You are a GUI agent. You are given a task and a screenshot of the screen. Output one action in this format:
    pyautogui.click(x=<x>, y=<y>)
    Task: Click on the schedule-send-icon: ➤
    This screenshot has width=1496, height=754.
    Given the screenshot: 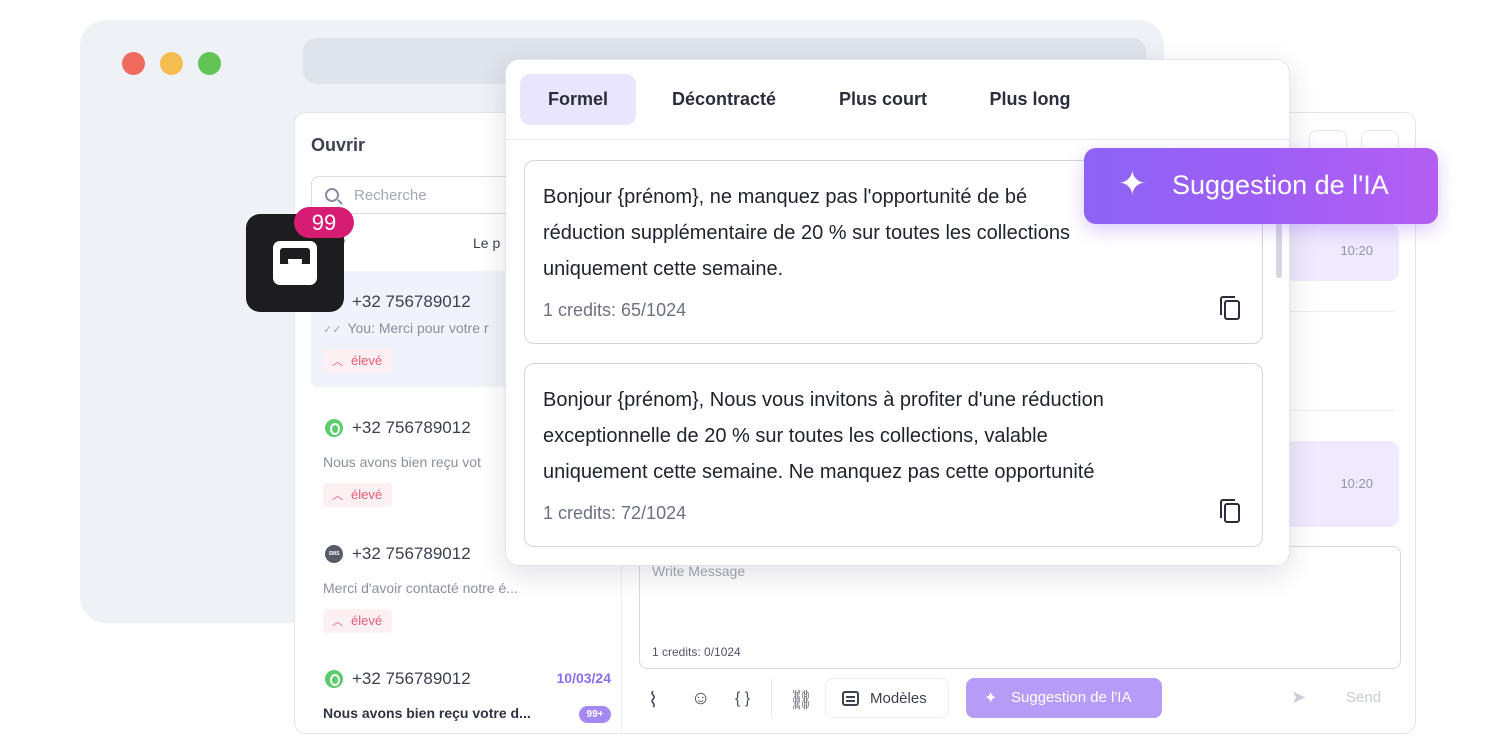 What is the action you would take?
    pyautogui.click(x=1298, y=697)
    